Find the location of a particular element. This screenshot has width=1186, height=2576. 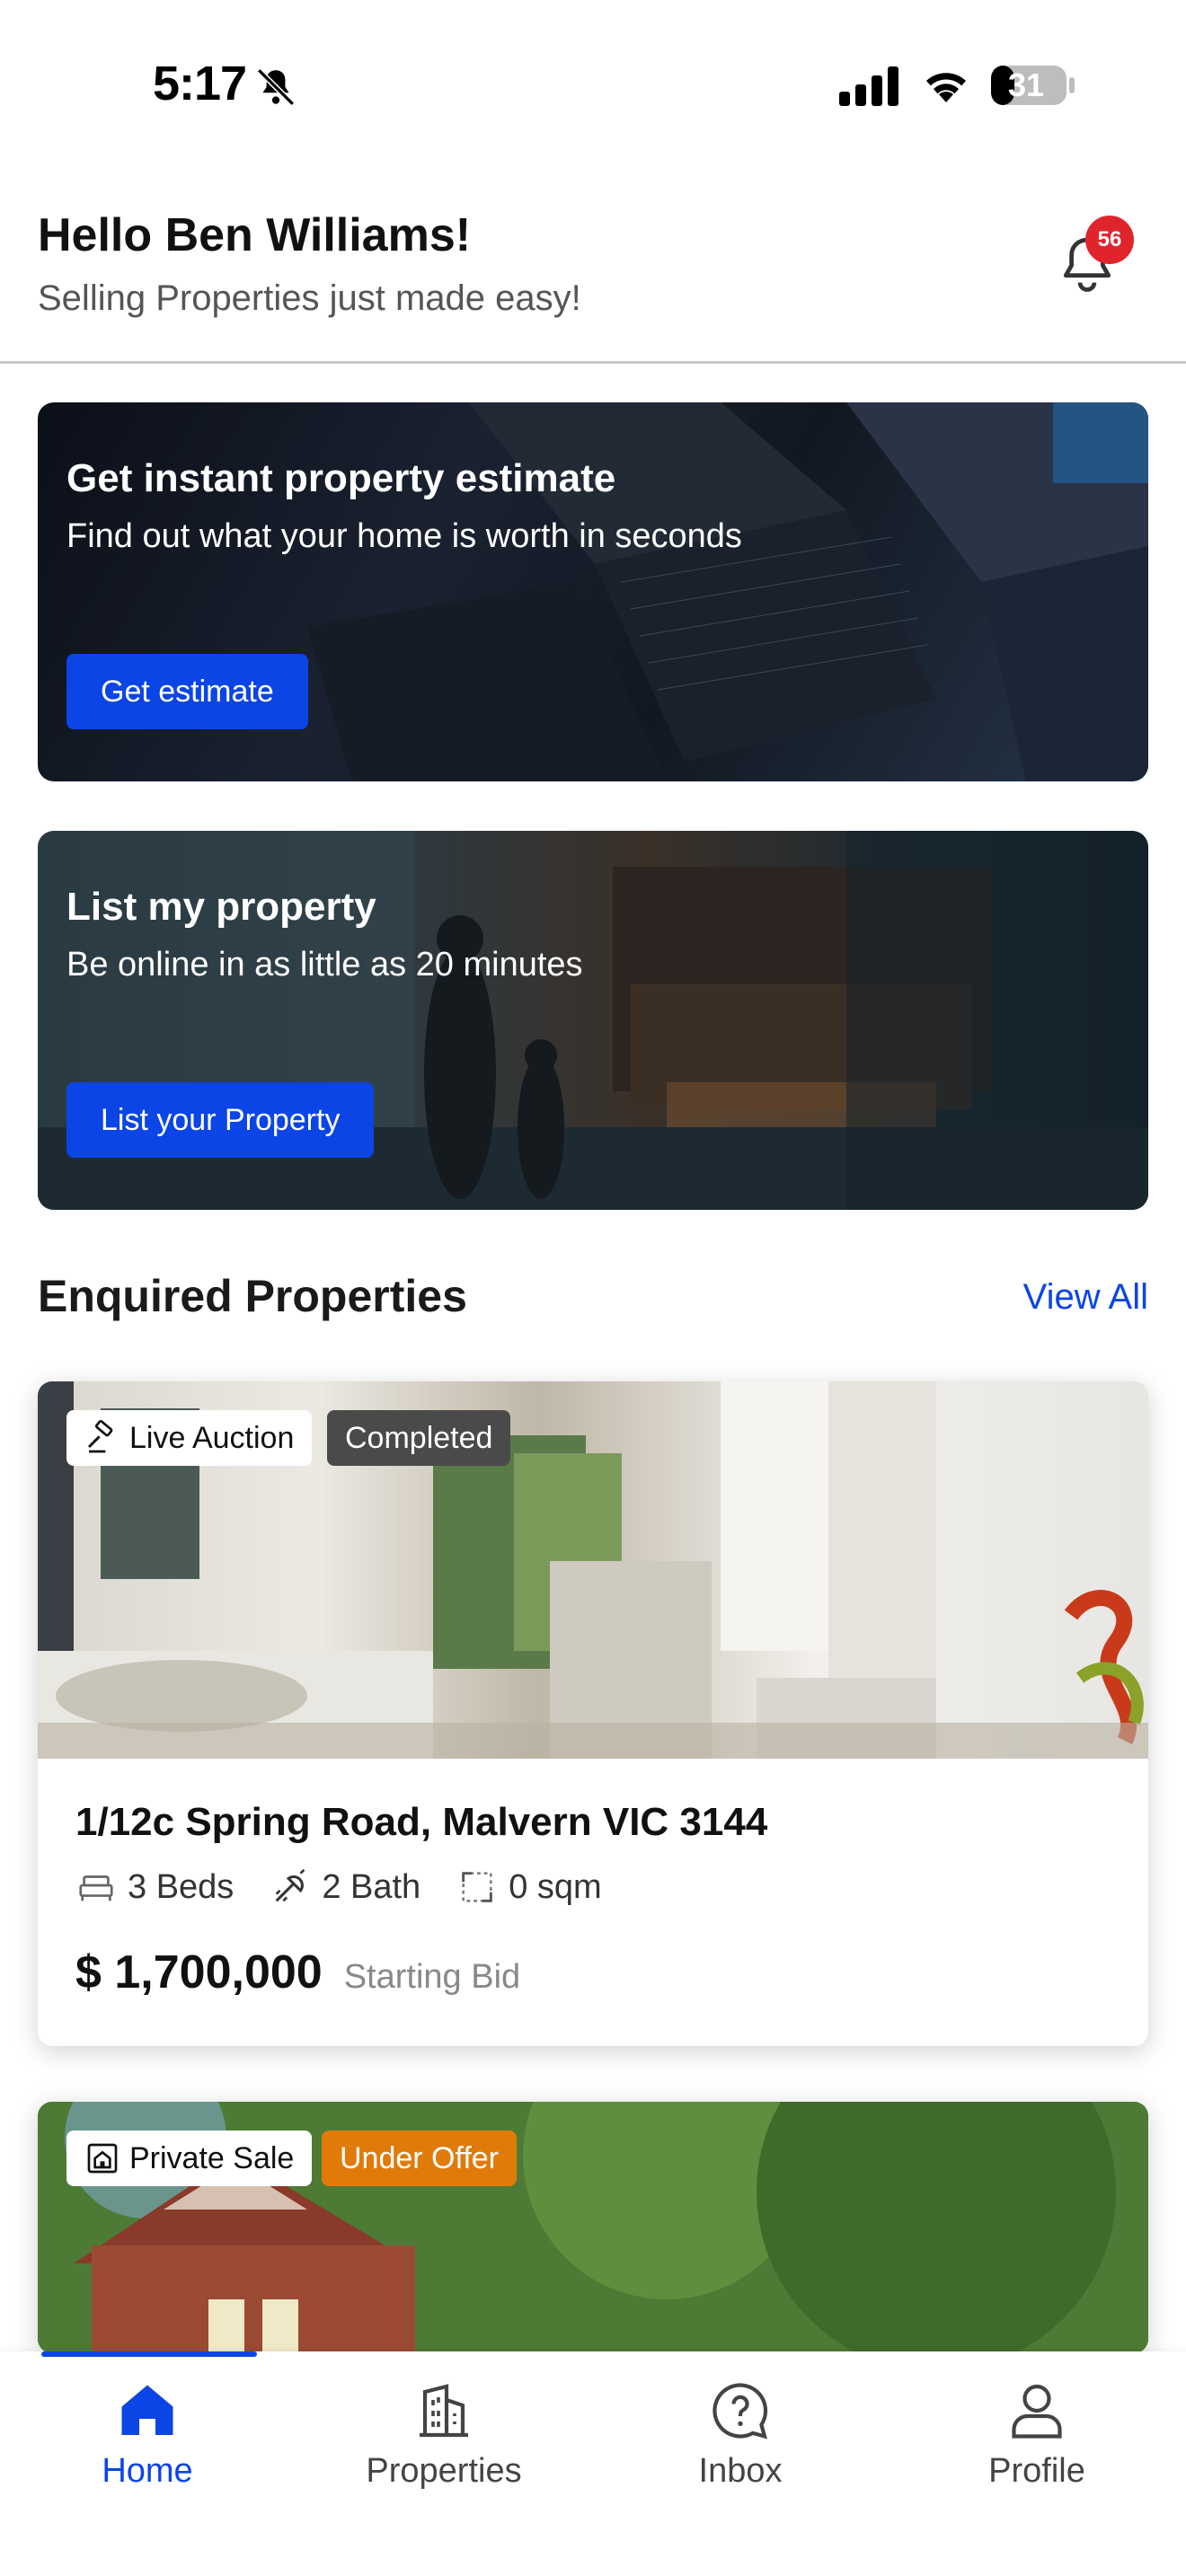

price-note: Starting Bid is located at coordinates (432, 1977).